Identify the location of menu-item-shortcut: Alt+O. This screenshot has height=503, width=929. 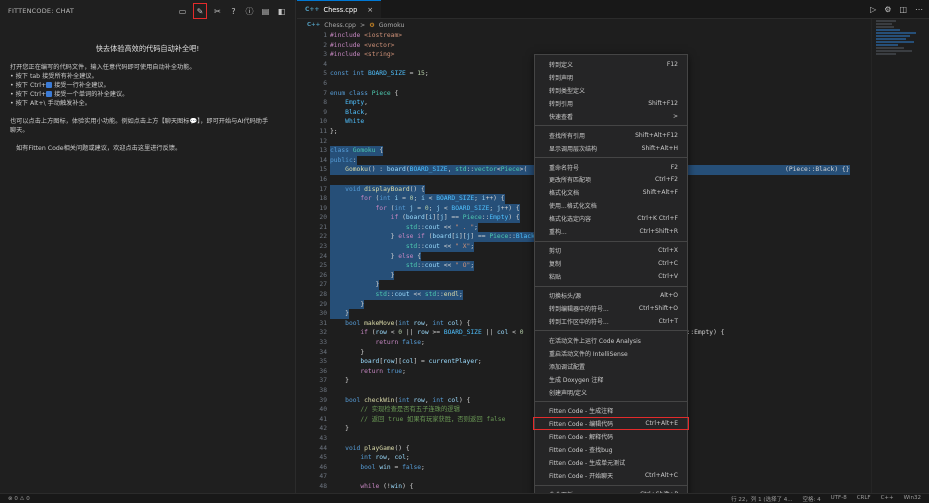
(669, 295).